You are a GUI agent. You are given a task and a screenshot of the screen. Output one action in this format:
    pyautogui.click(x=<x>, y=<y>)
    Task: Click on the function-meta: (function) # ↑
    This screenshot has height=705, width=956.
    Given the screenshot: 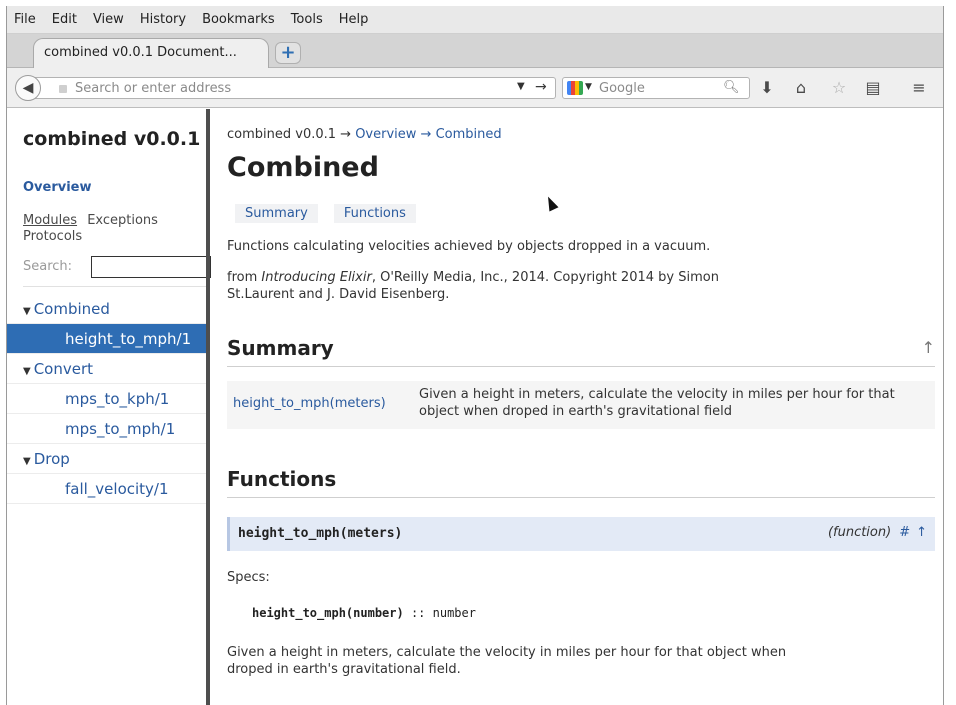 What is the action you would take?
    pyautogui.click(x=877, y=532)
    